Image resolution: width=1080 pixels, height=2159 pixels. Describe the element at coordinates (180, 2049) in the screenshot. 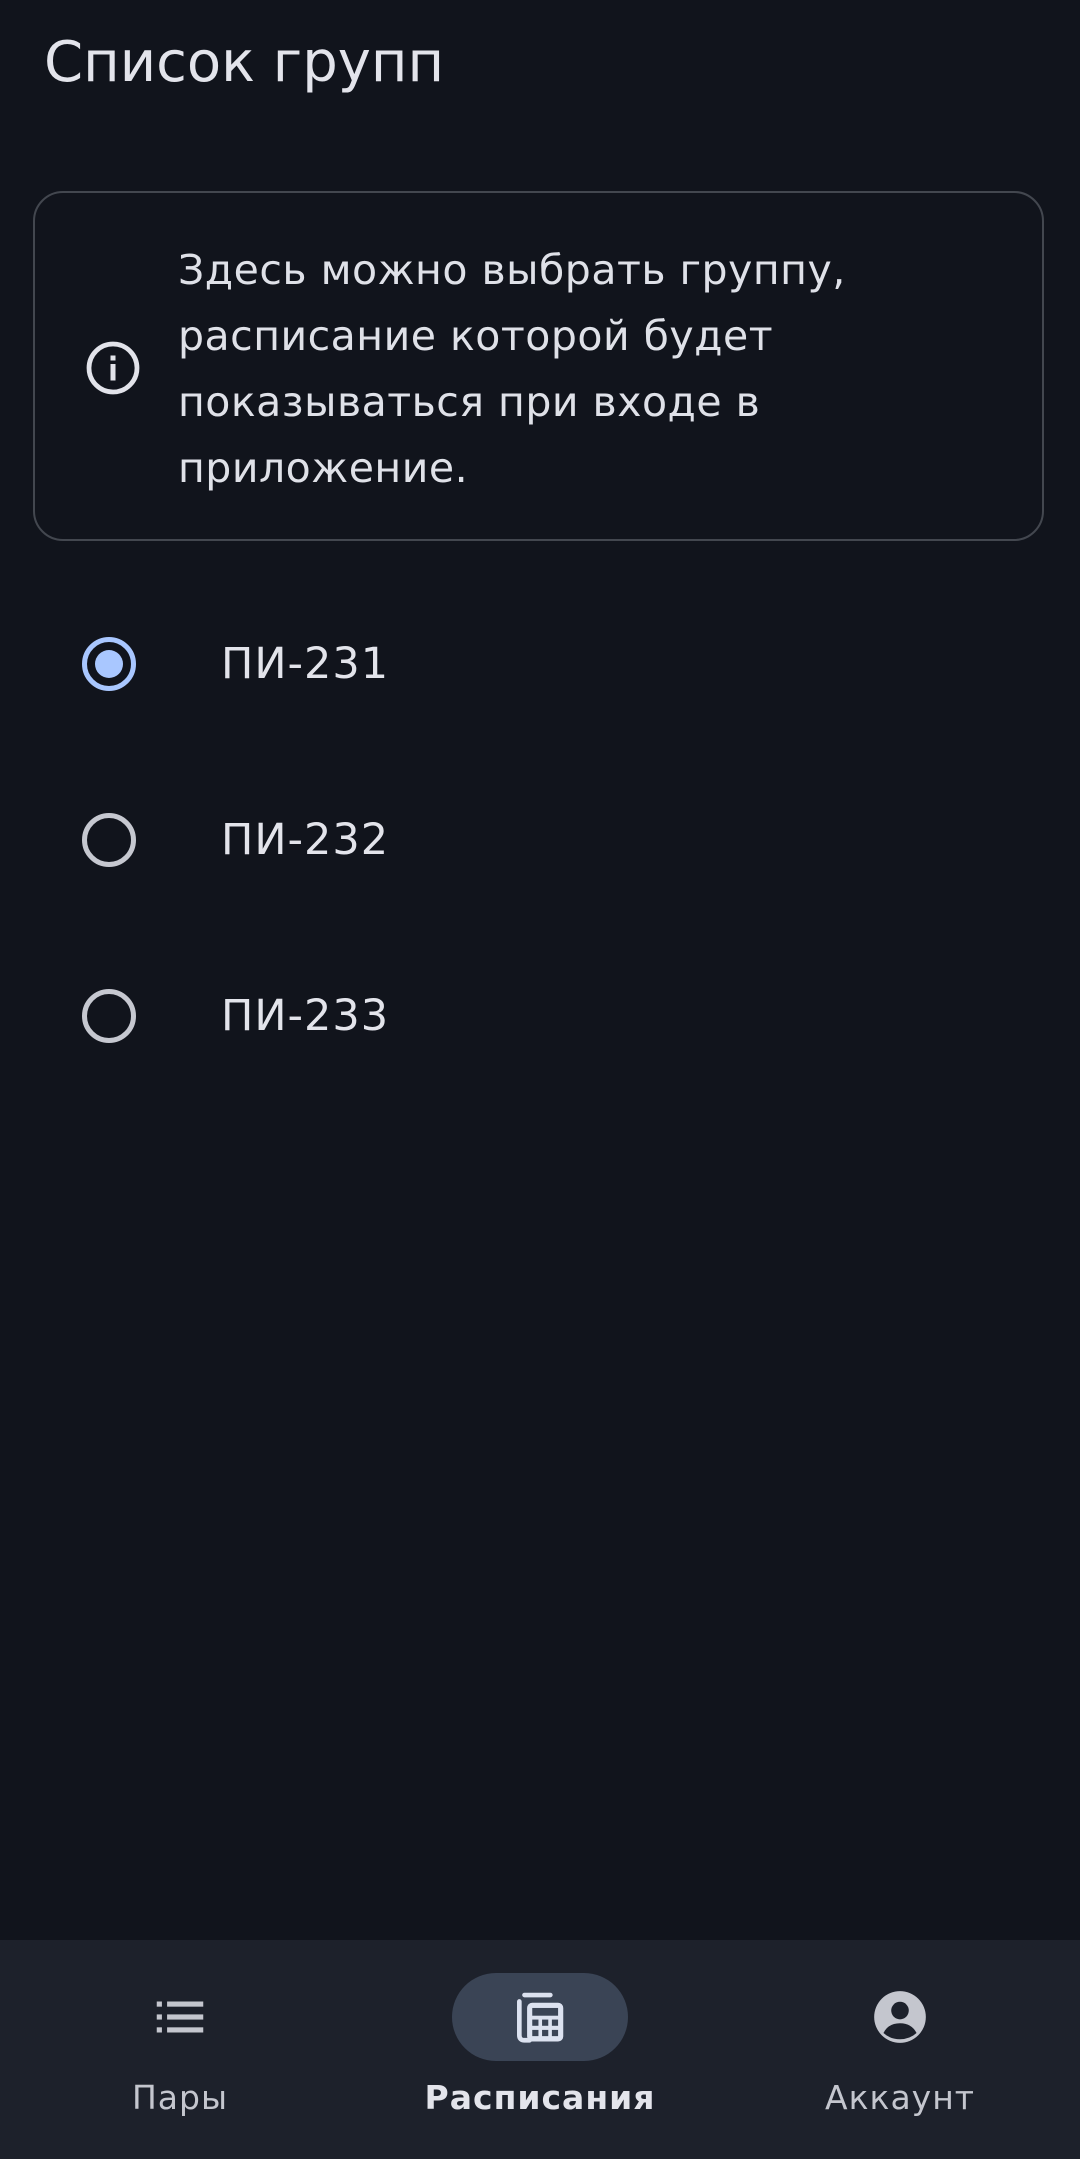

I see `nav-item-pairs: Пары` at that location.